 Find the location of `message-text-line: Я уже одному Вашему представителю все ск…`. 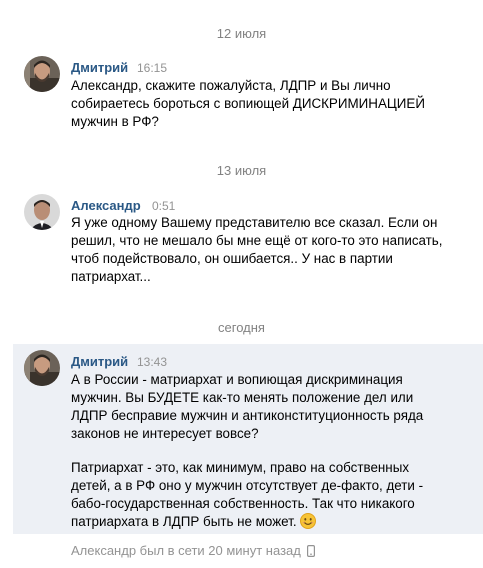

message-text-line: Я уже одному Вашему представителю все ск… is located at coordinates (254, 222).